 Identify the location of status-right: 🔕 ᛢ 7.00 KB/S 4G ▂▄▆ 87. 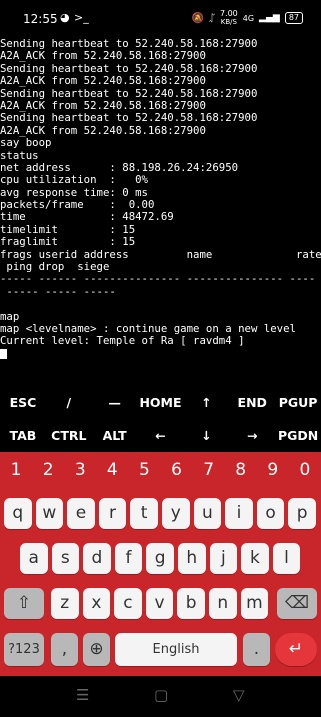
(247, 18).